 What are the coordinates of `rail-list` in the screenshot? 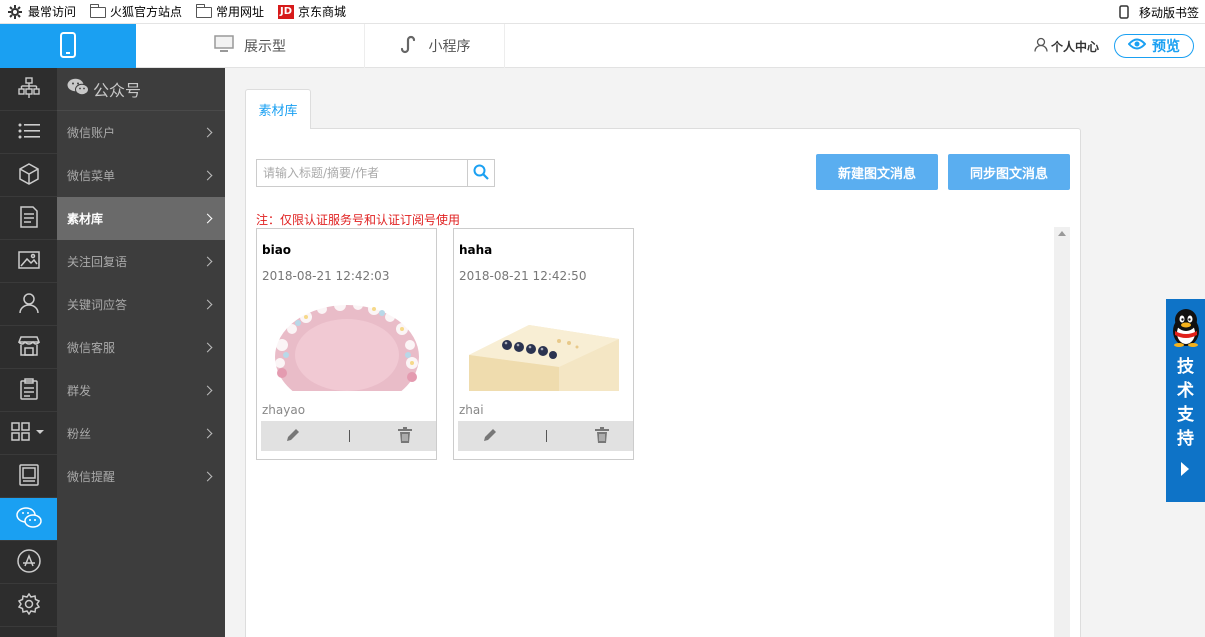 It's located at (28, 132).